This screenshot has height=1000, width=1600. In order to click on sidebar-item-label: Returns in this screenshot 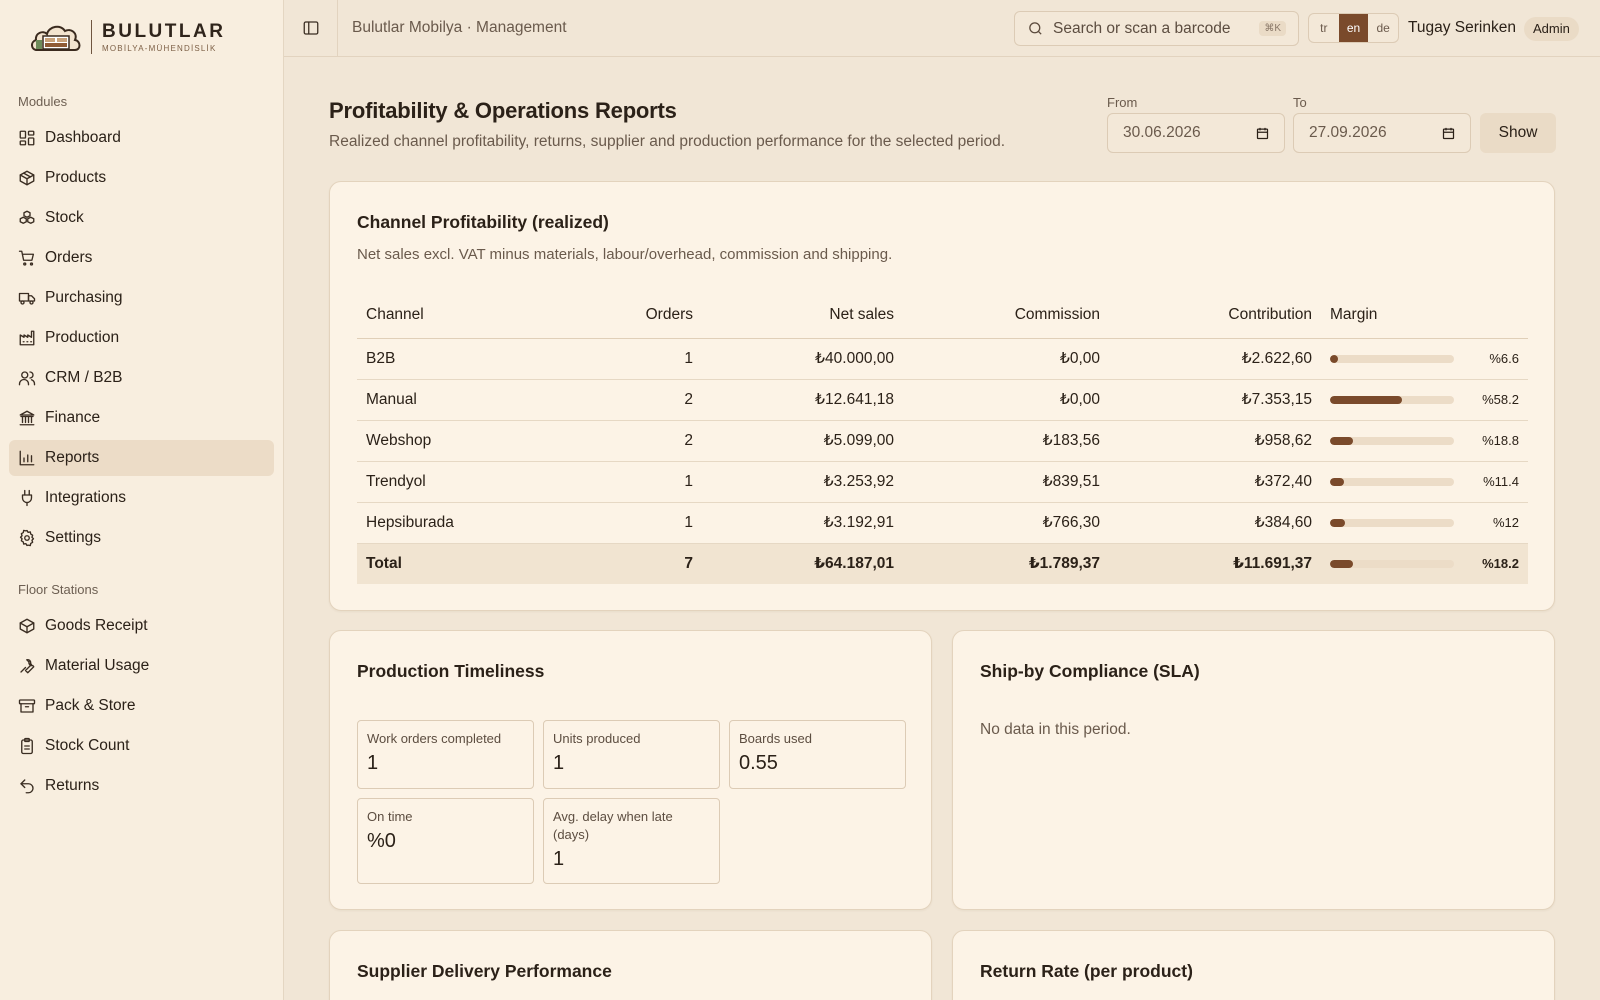, I will do `click(72, 785)`.